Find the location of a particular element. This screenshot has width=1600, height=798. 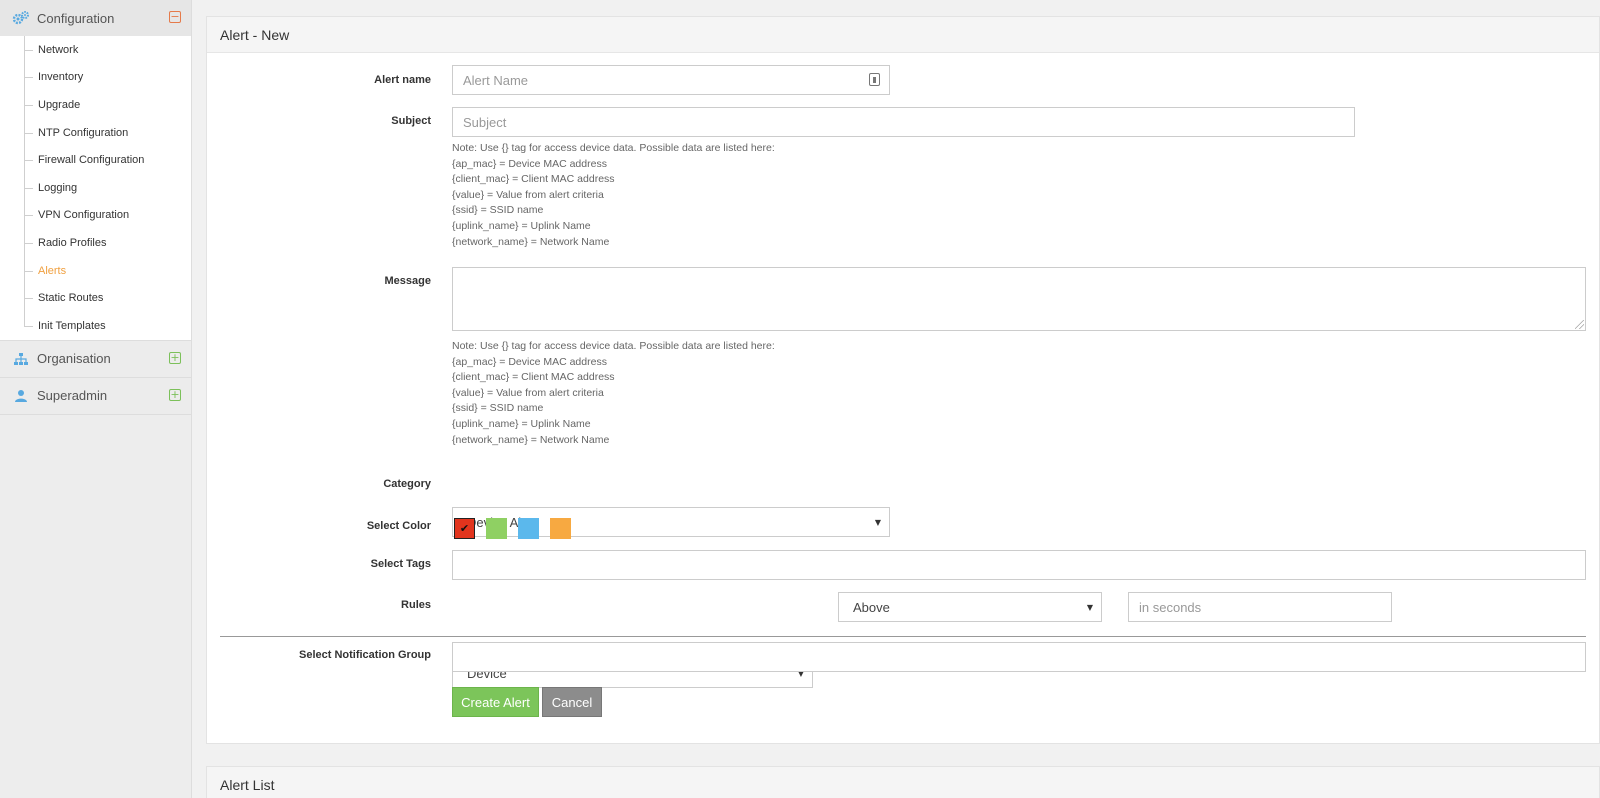

create-alert-button: Create Alert is located at coordinates (495, 702).